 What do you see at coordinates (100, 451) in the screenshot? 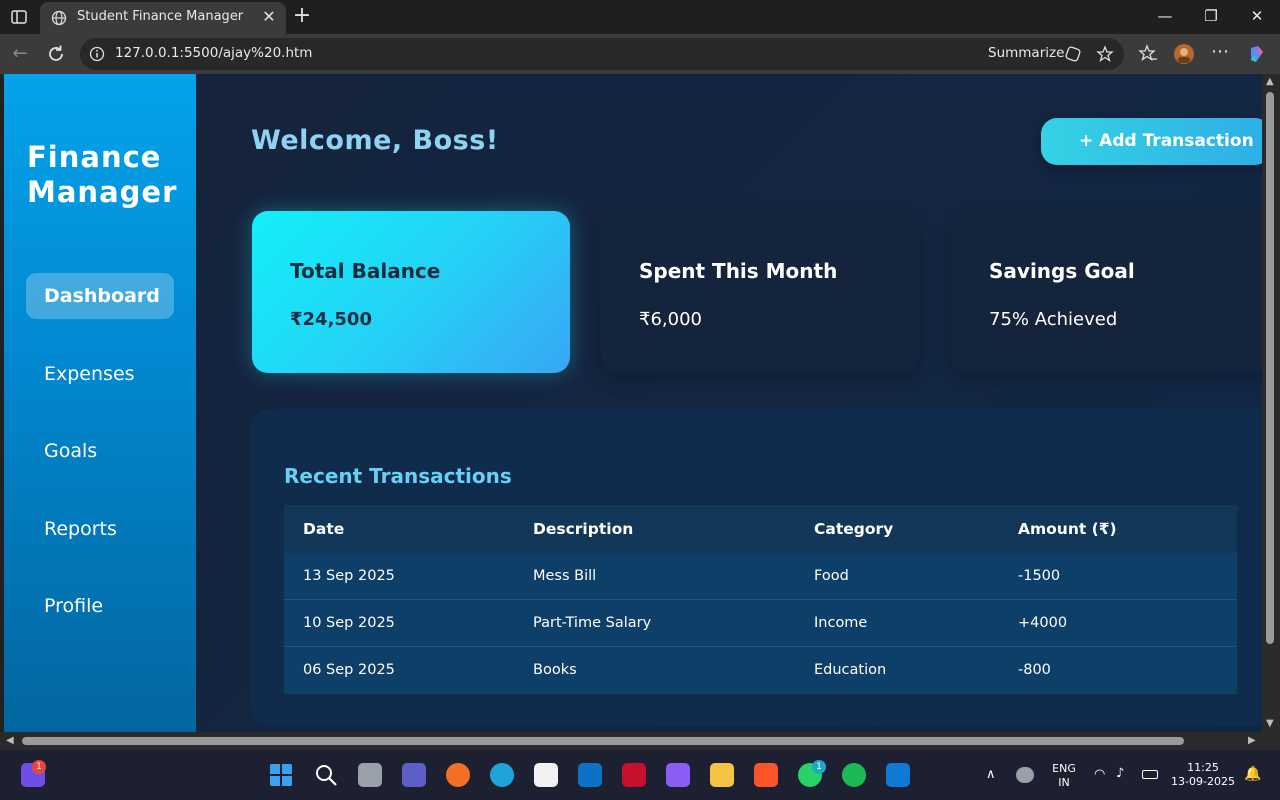
I see `sidebar-item-goals: Goals` at bounding box center [100, 451].